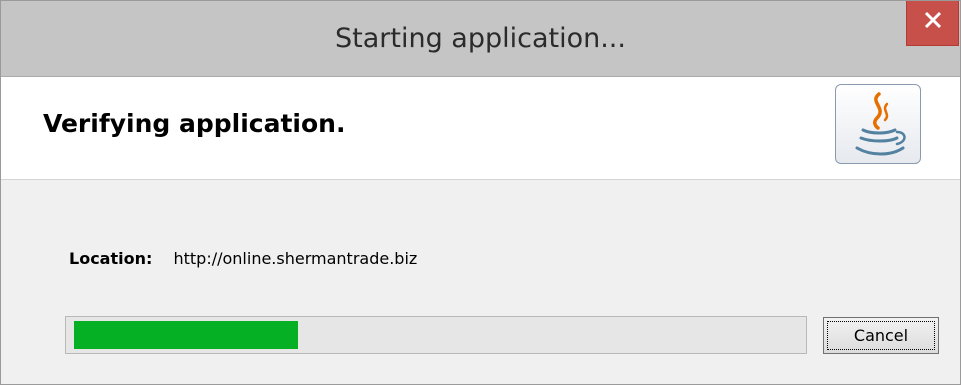 The height and width of the screenshot is (385, 961). Describe the element at coordinates (186, 335) in the screenshot. I see `progress-fill` at that location.